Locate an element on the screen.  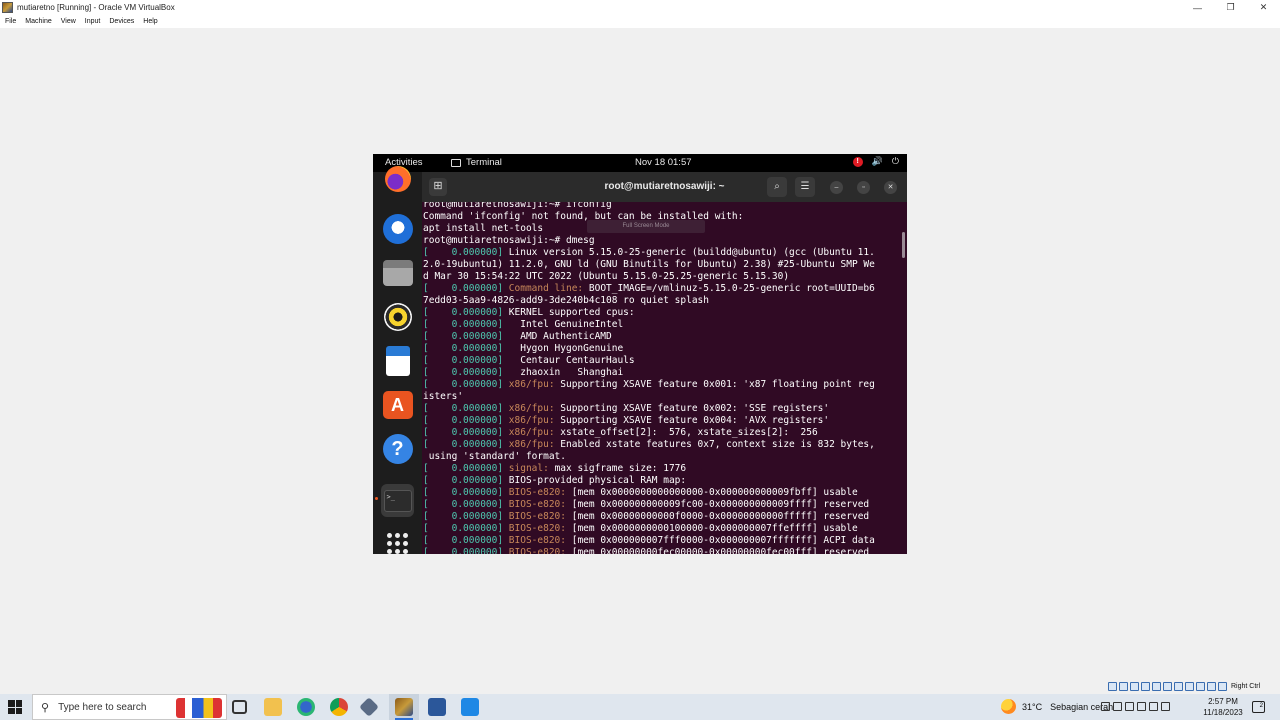
minimize-button: — is located at coordinates (1197, 7).